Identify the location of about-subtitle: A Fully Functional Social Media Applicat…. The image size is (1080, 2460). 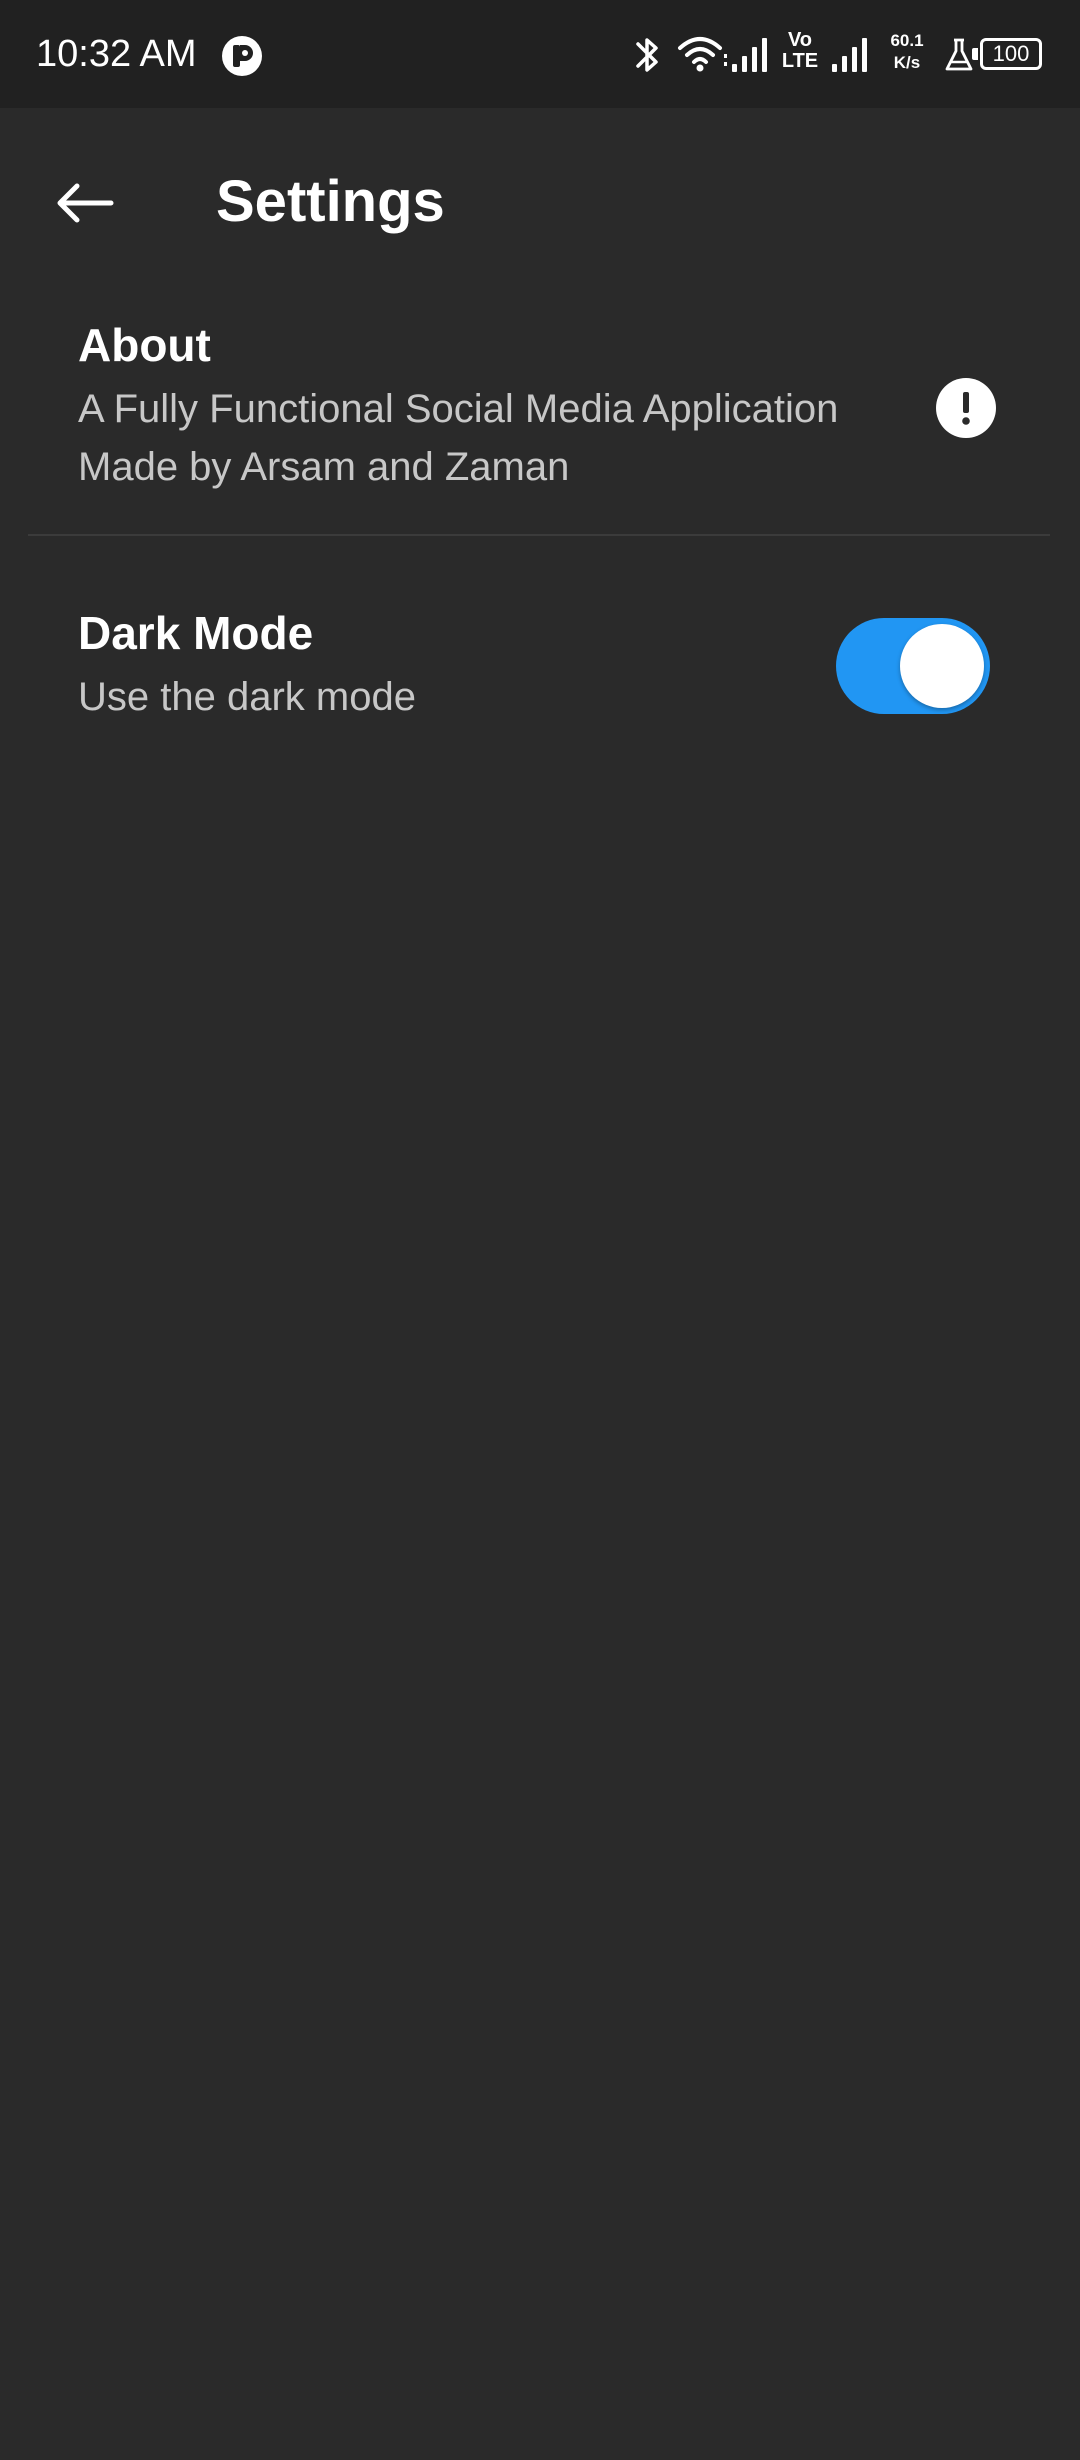
(458, 438).